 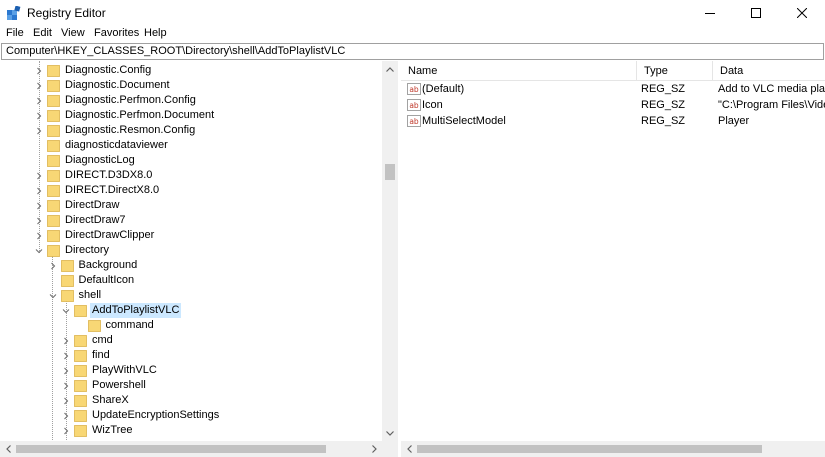 What do you see at coordinates (101, 355) in the screenshot?
I see `tree-item-label: find` at bounding box center [101, 355].